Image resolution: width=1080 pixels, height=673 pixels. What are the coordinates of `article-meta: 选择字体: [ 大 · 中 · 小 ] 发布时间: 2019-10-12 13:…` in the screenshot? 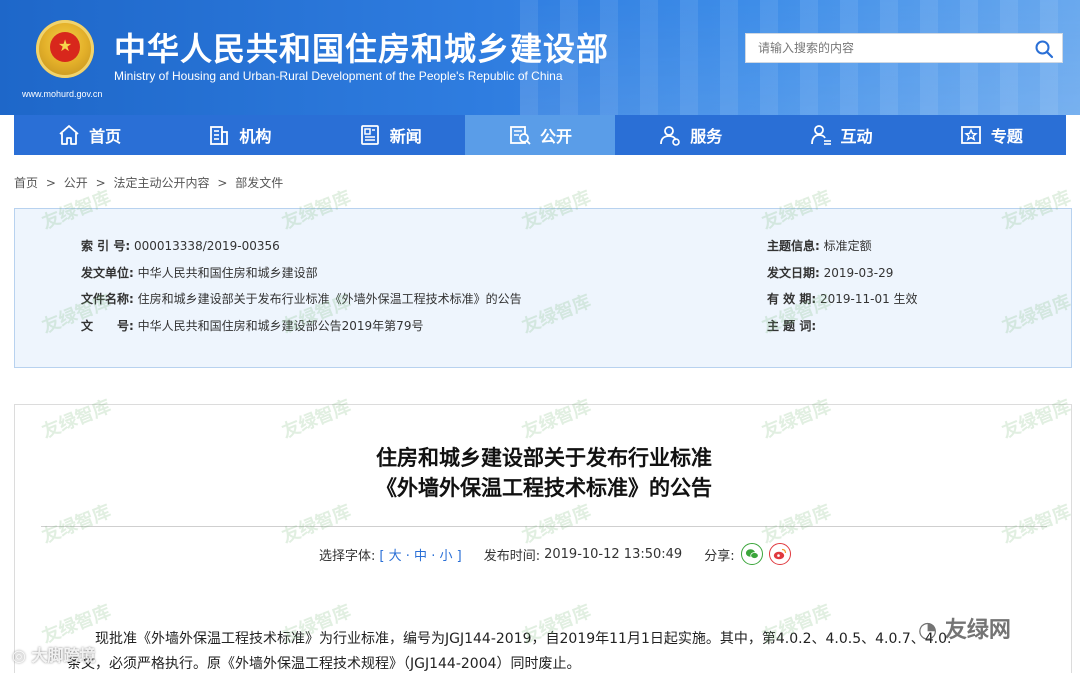 It's located at (555, 554).